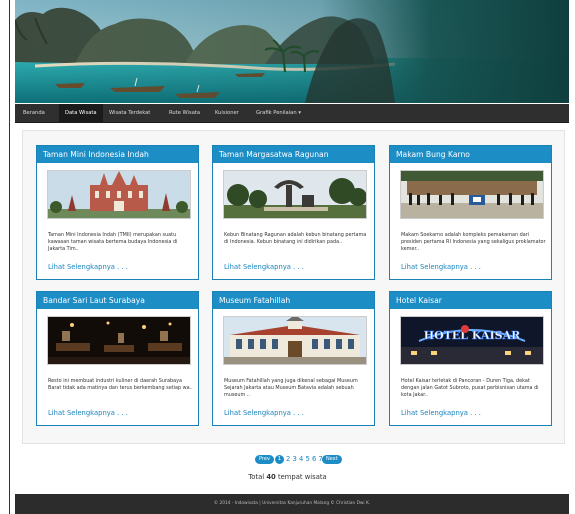  I want to click on nav-item-grafik-penilaian: Grafik Penilaian ▾, so click(278, 113).